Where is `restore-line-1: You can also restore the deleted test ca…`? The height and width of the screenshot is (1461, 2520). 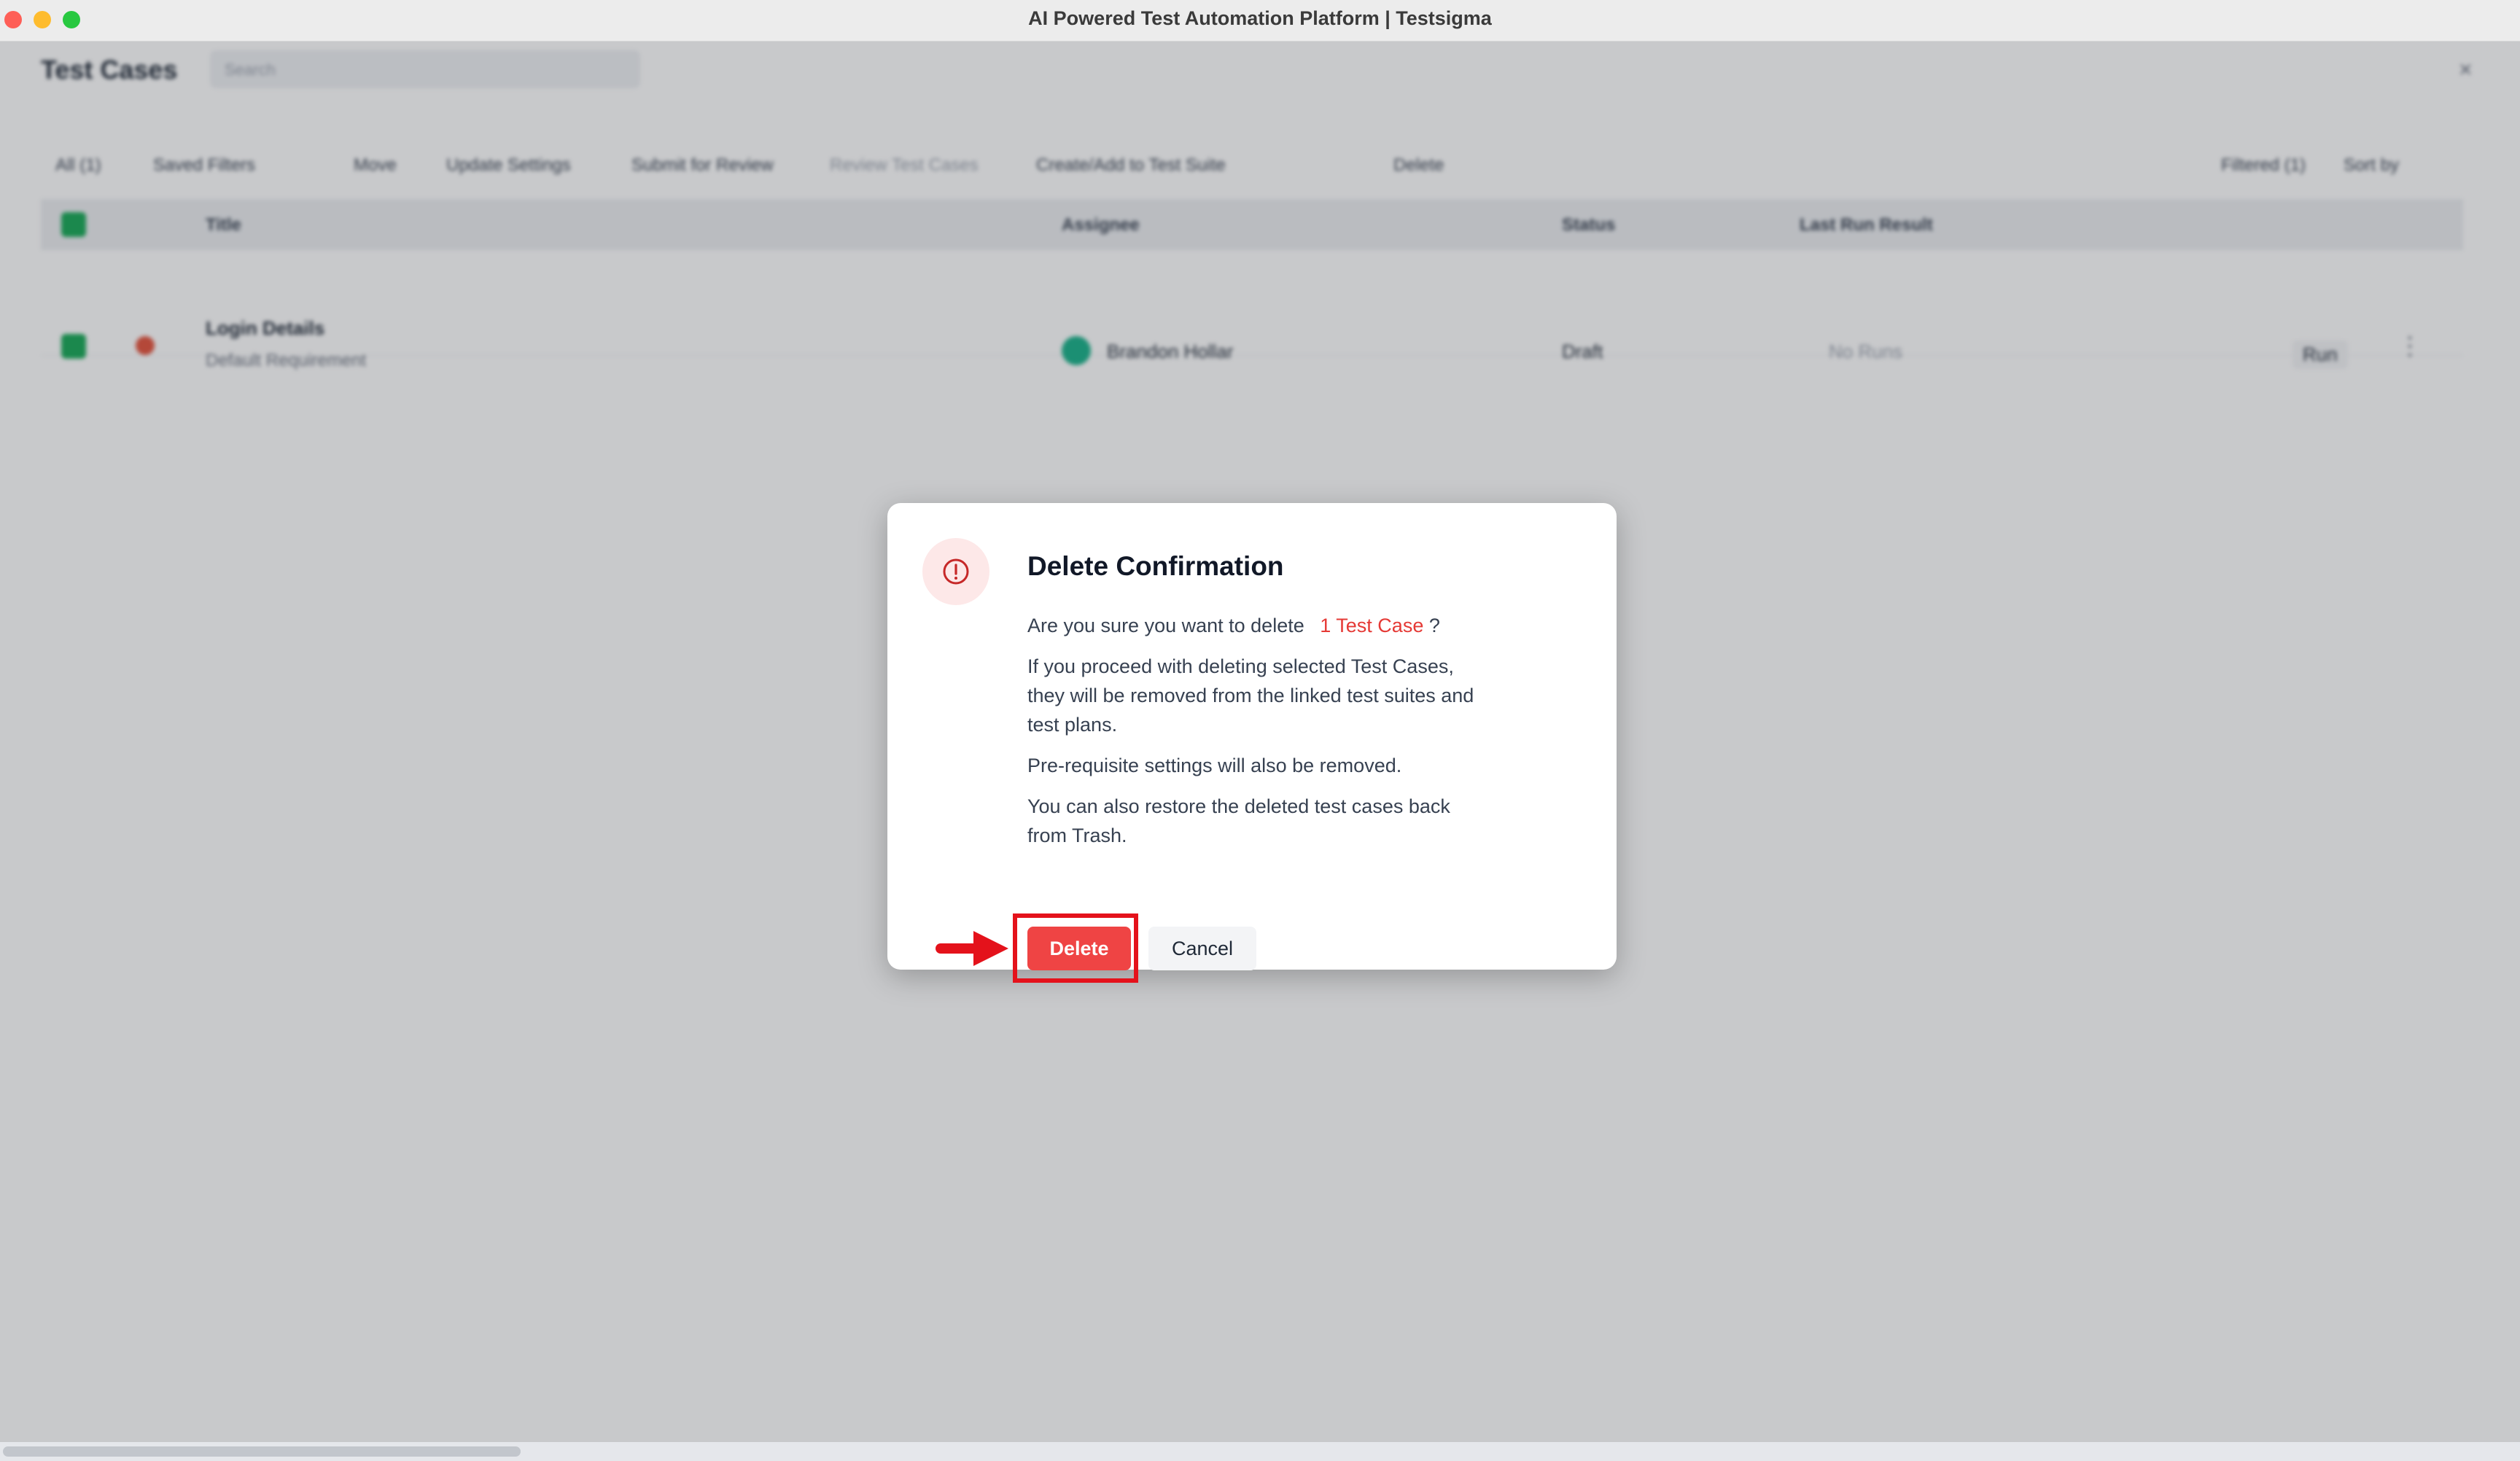 restore-line-1: You can also restore the deleted test ca… is located at coordinates (1238, 806).